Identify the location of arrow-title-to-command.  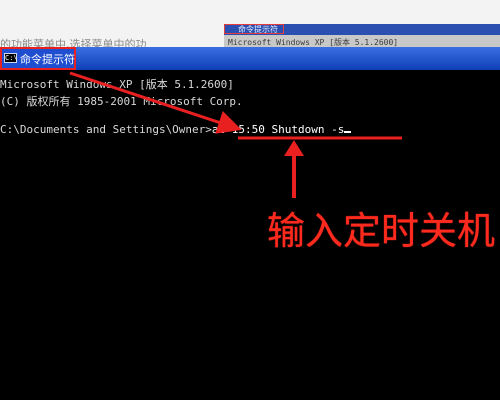
(155, 102).